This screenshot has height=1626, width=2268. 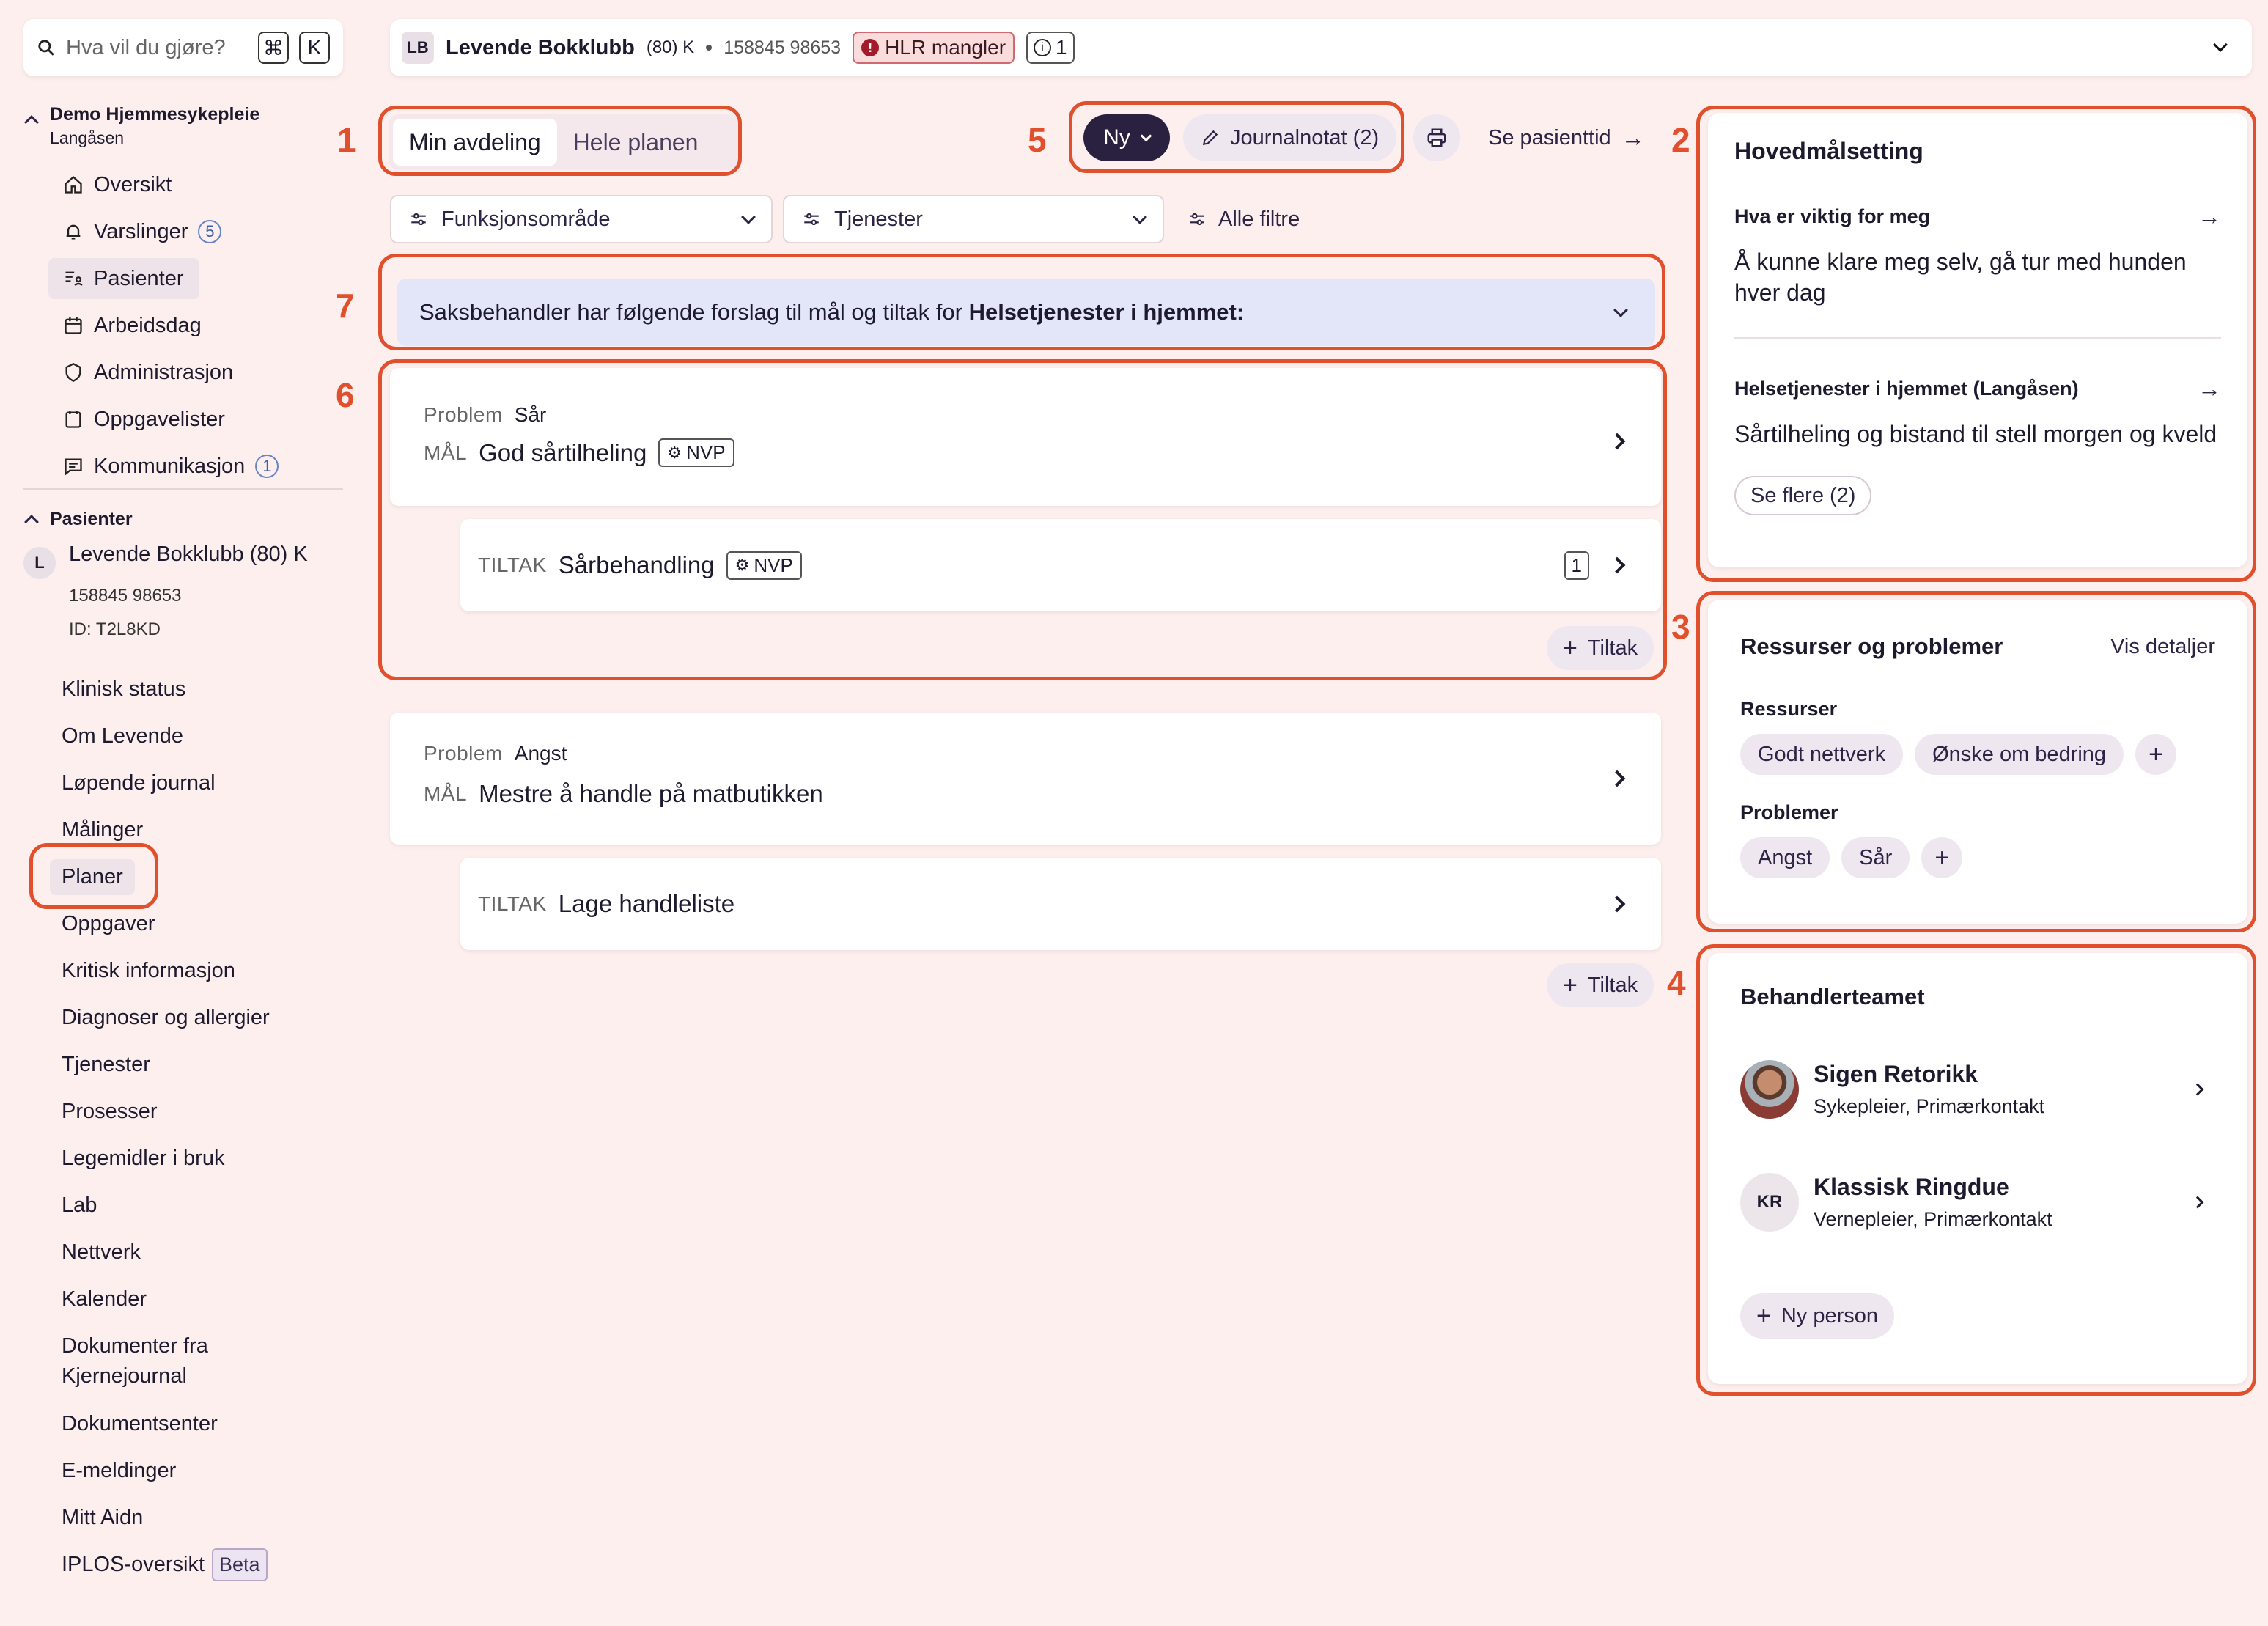 What do you see at coordinates (201, 1299) in the screenshot?
I see `patient-nav-item: Kalender` at bounding box center [201, 1299].